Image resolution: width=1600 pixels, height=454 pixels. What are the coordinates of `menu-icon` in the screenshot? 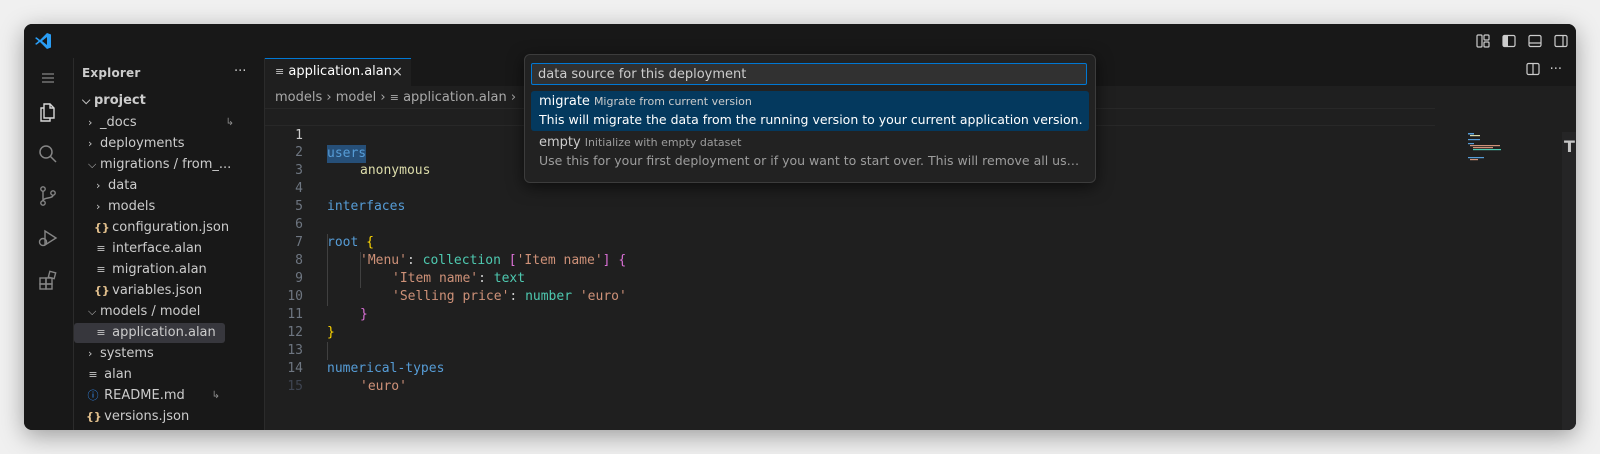 It's located at (48, 78).